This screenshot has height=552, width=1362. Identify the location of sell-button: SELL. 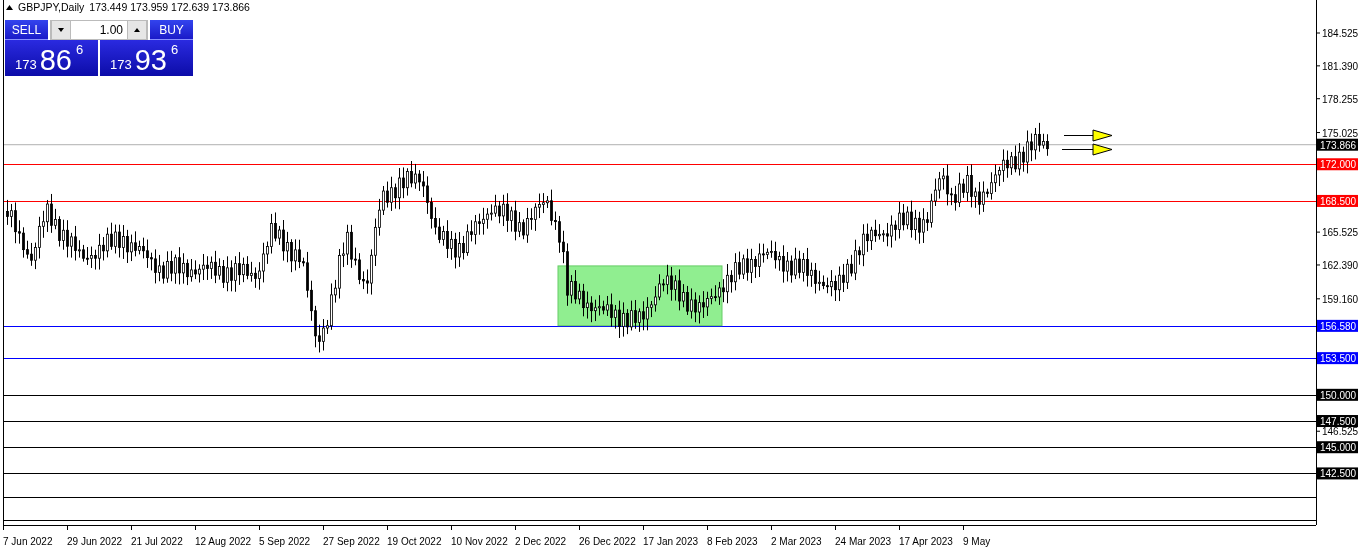
(26, 30).